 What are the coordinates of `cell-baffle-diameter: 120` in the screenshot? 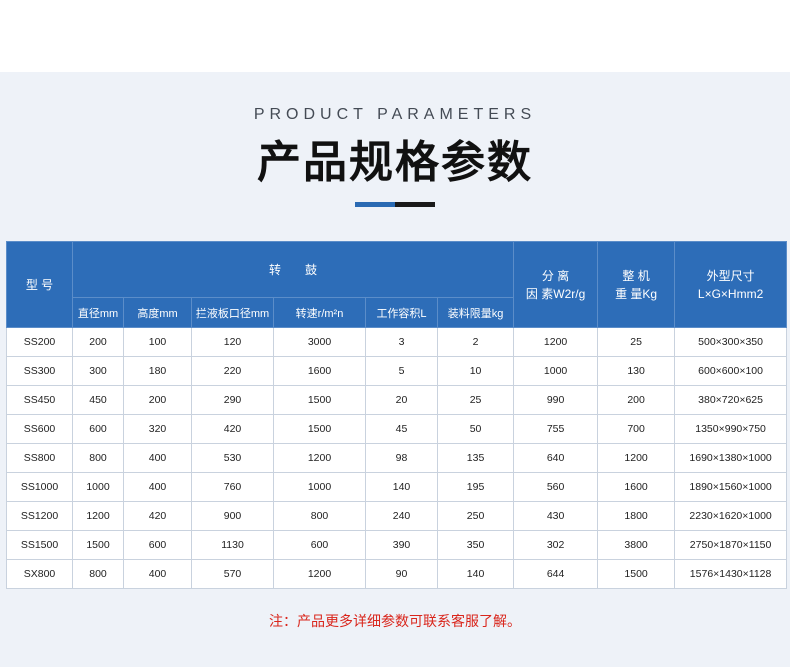 It's located at (232, 342).